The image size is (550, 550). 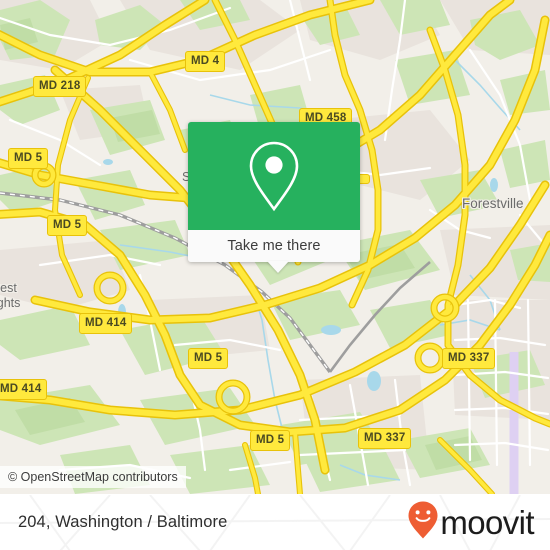 What do you see at coordinates (270, 440) in the screenshot?
I see `shield-md-5-bottom: MD 5` at bounding box center [270, 440].